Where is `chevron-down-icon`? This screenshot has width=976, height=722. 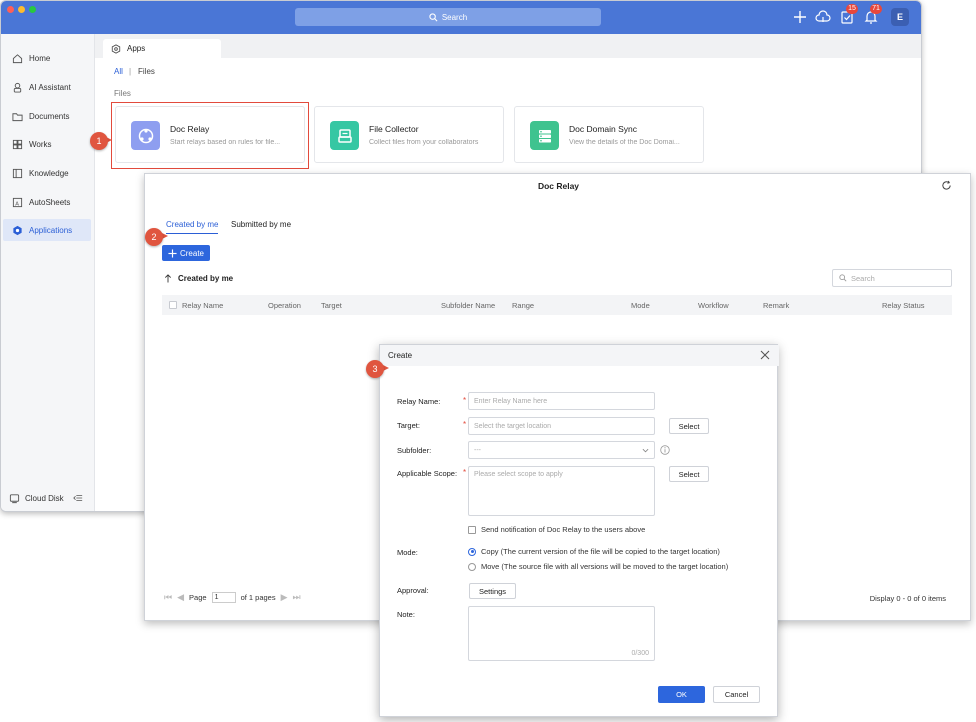 chevron-down-icon is located at coordinates (645, 450).